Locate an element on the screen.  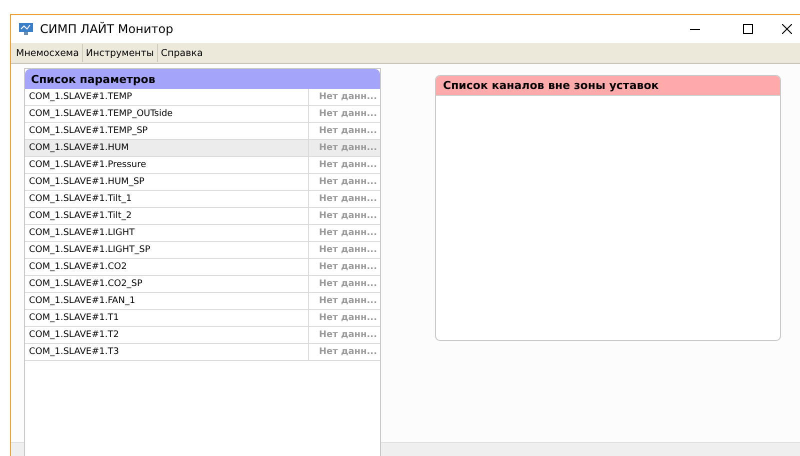
parameter-name: COM_1.SLAVE#1.T2 is located at coordinates (167, 335).